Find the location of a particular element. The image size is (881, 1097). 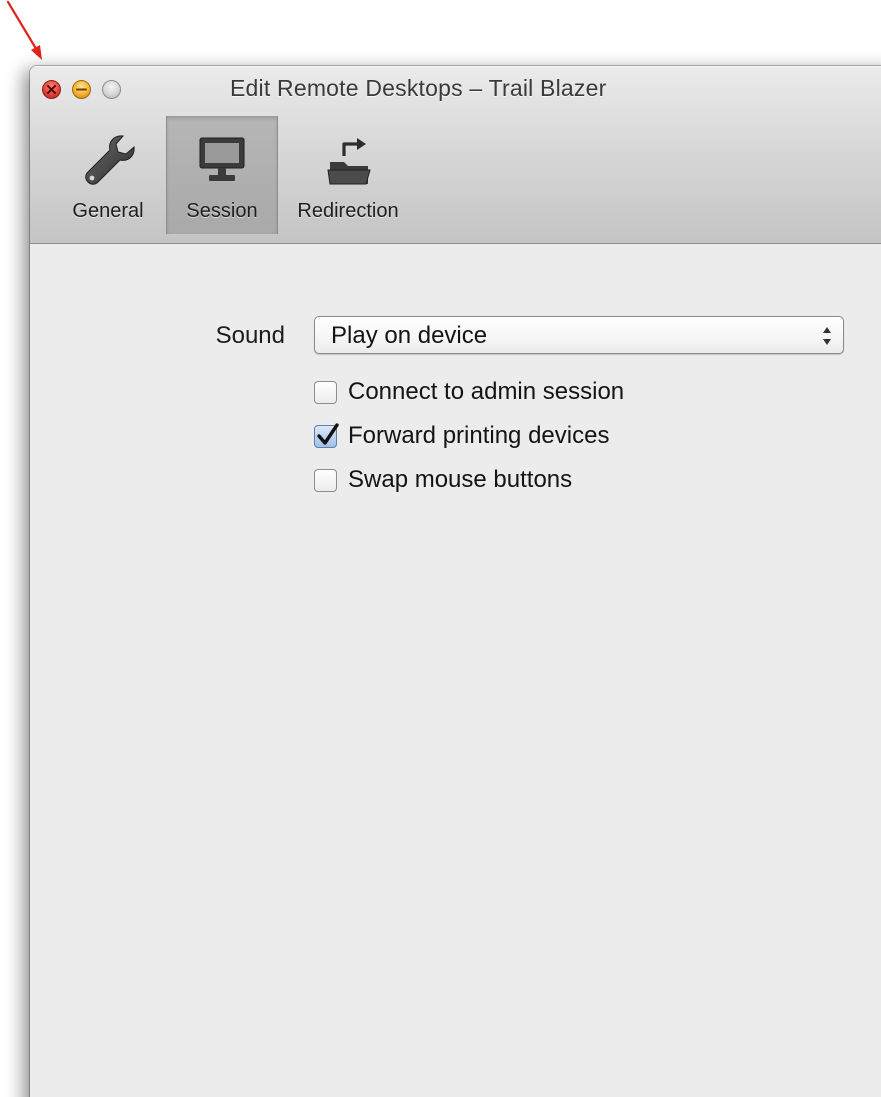

preferences-toolbar: General Session Redirection is located at coordinates (234, 175).